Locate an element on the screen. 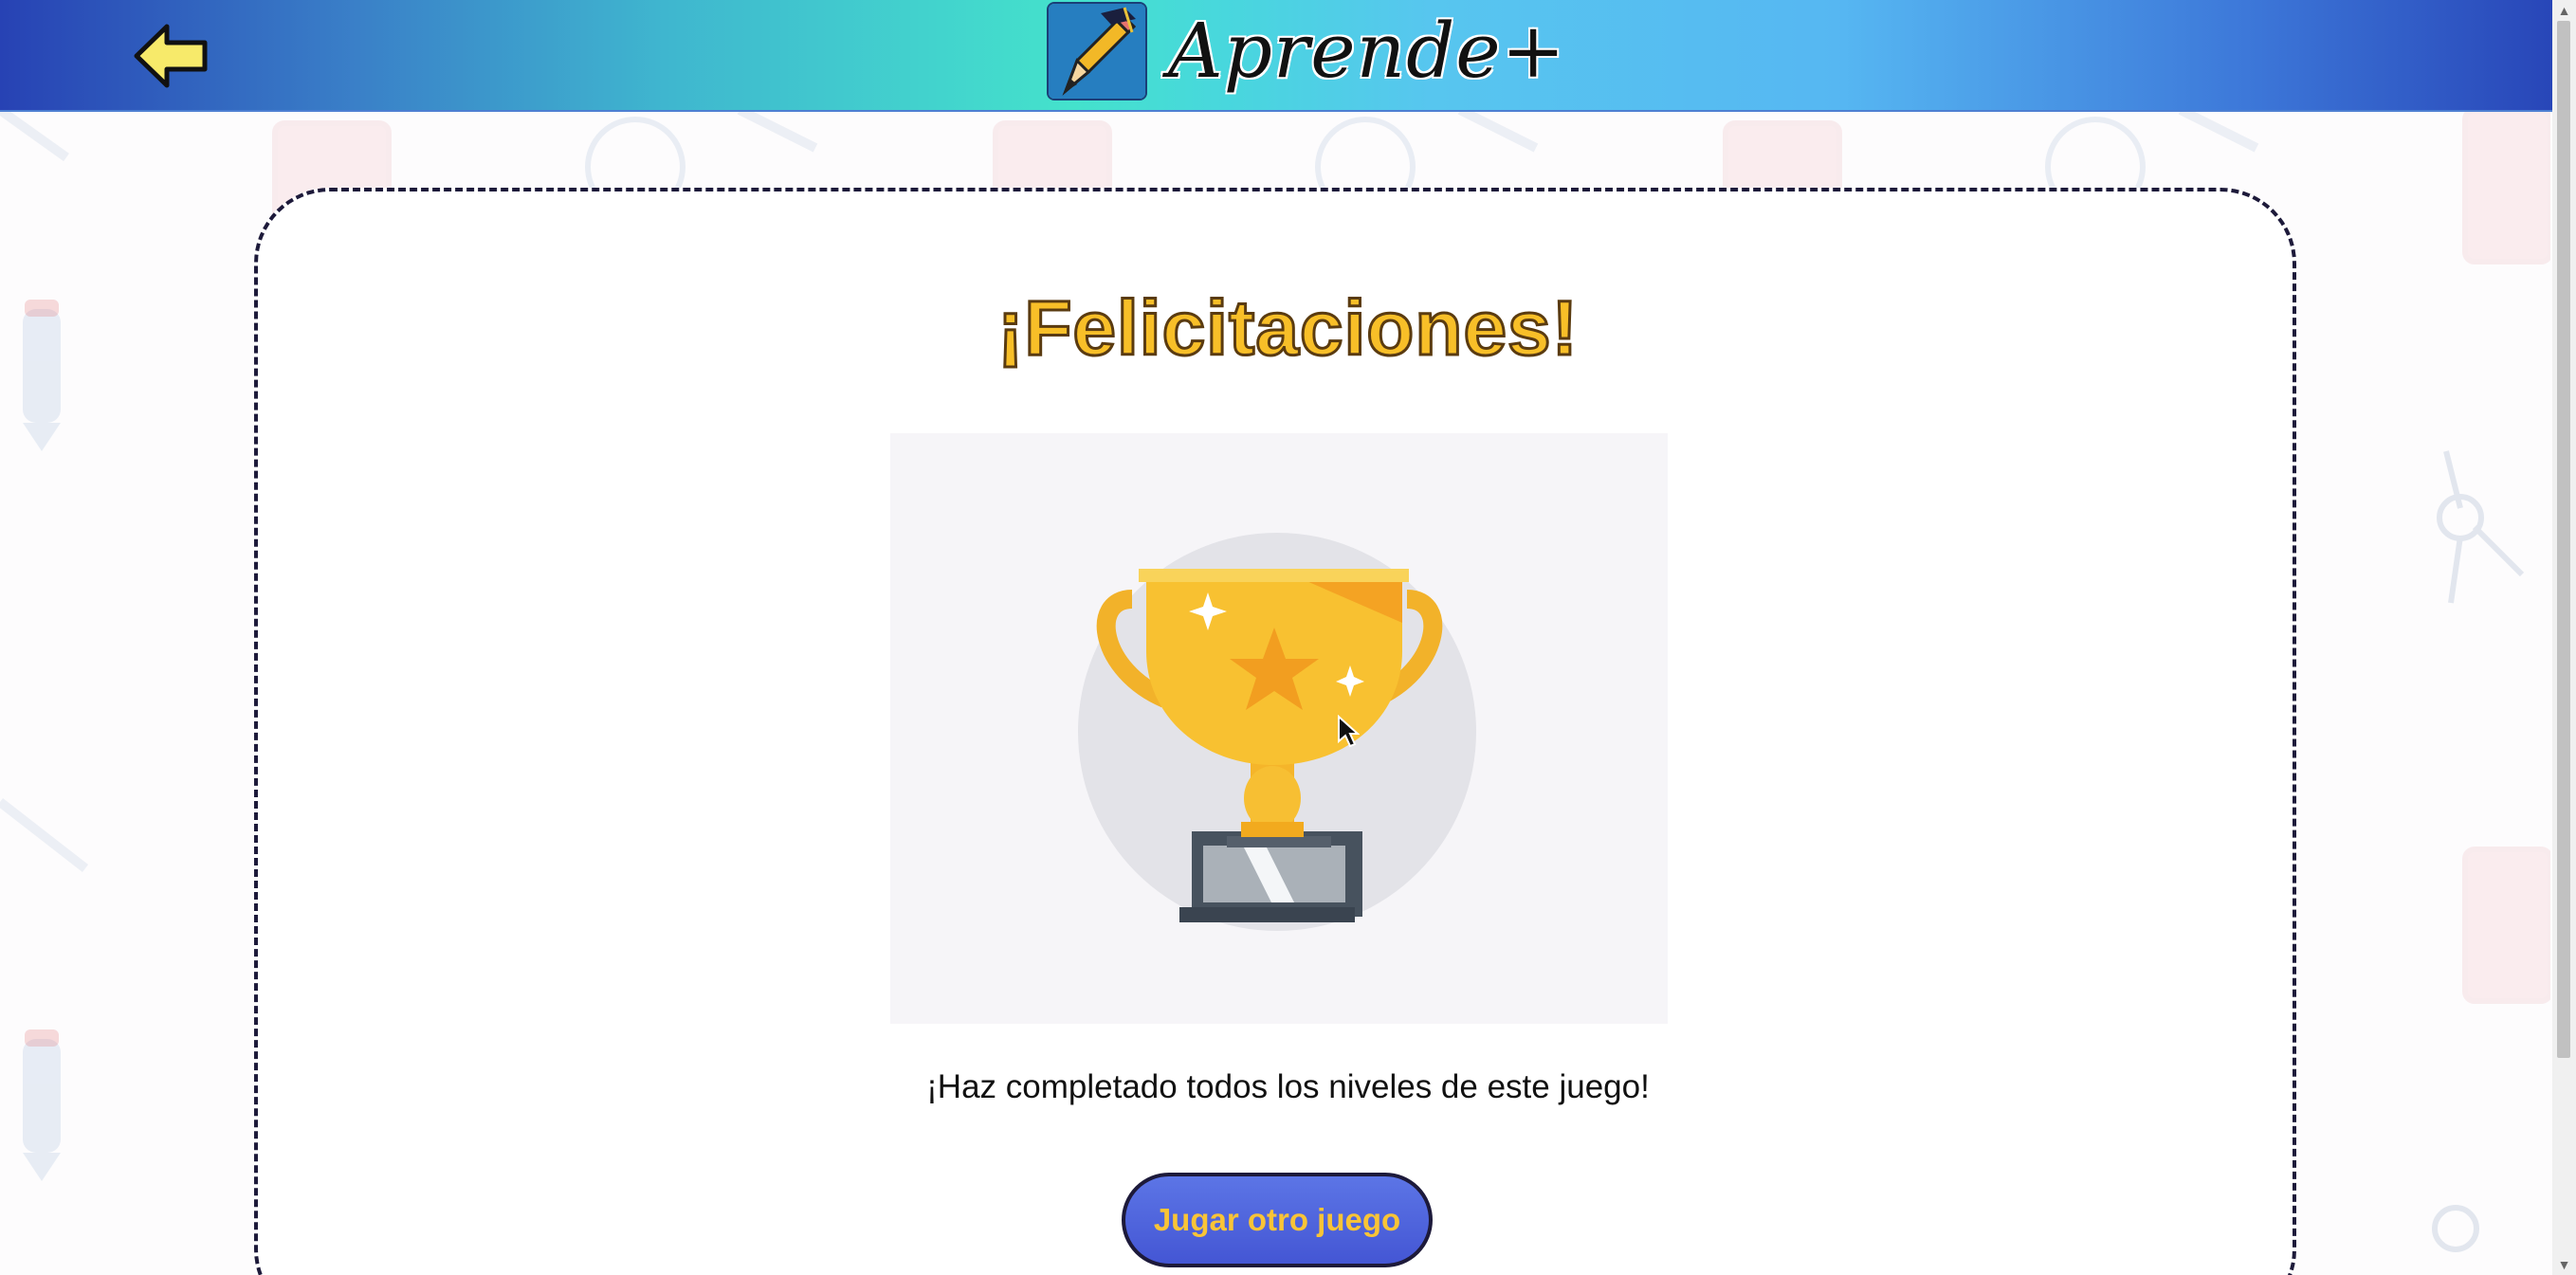  brand-name: Aprende+ is located at coordinates (1367, 51).